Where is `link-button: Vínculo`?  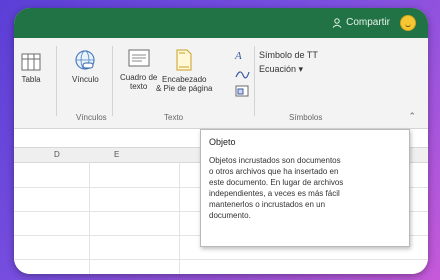
link-button: Vínculo is located at coordinates (85, 67).